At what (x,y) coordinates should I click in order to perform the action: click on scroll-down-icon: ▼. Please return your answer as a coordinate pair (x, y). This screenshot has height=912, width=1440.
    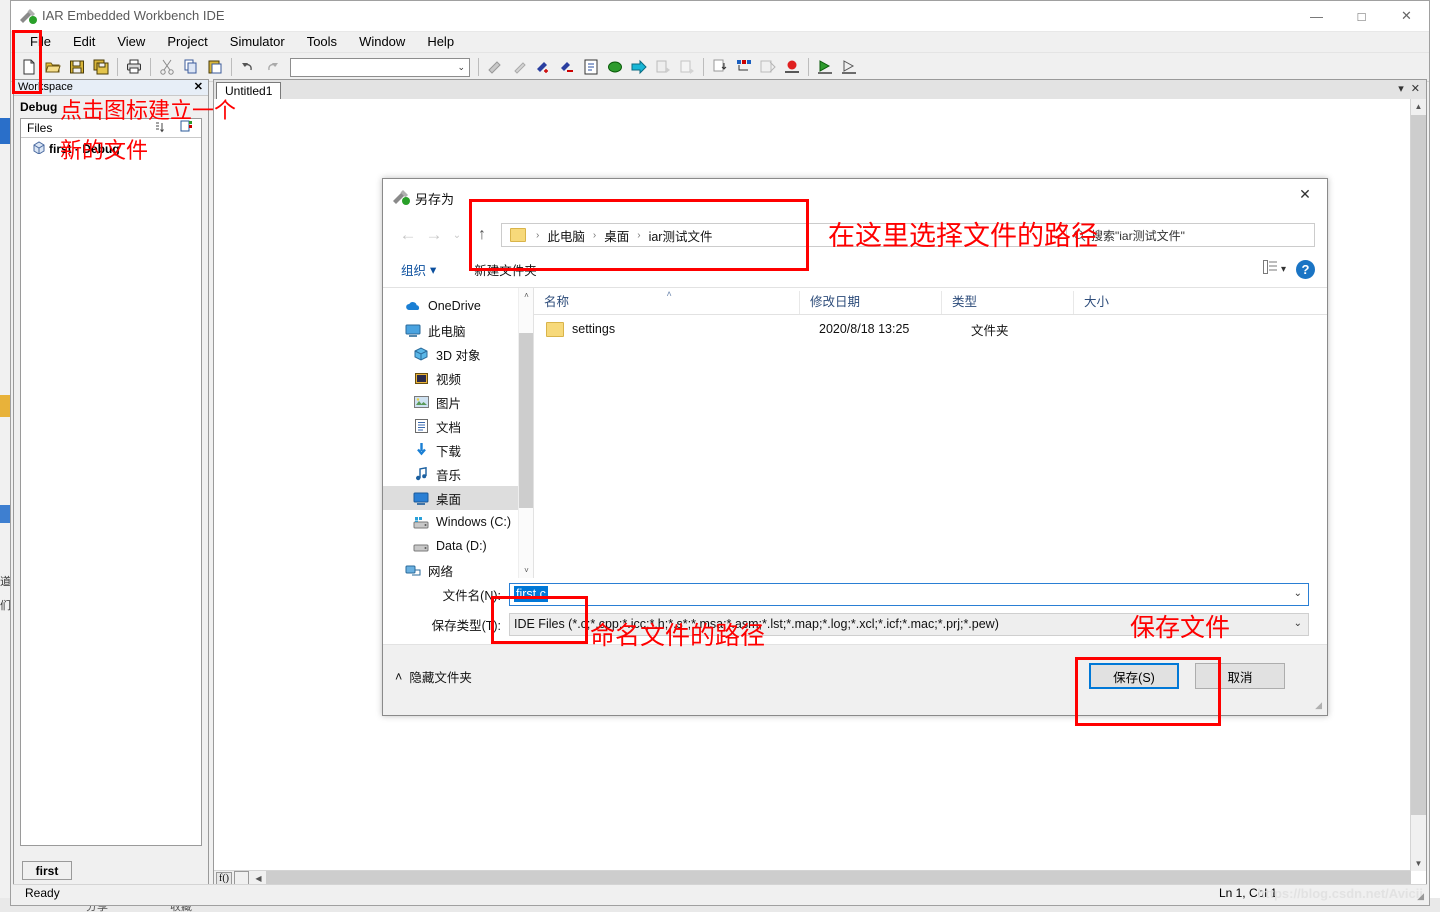
    Looking at the image, I should click on (1418, 863).